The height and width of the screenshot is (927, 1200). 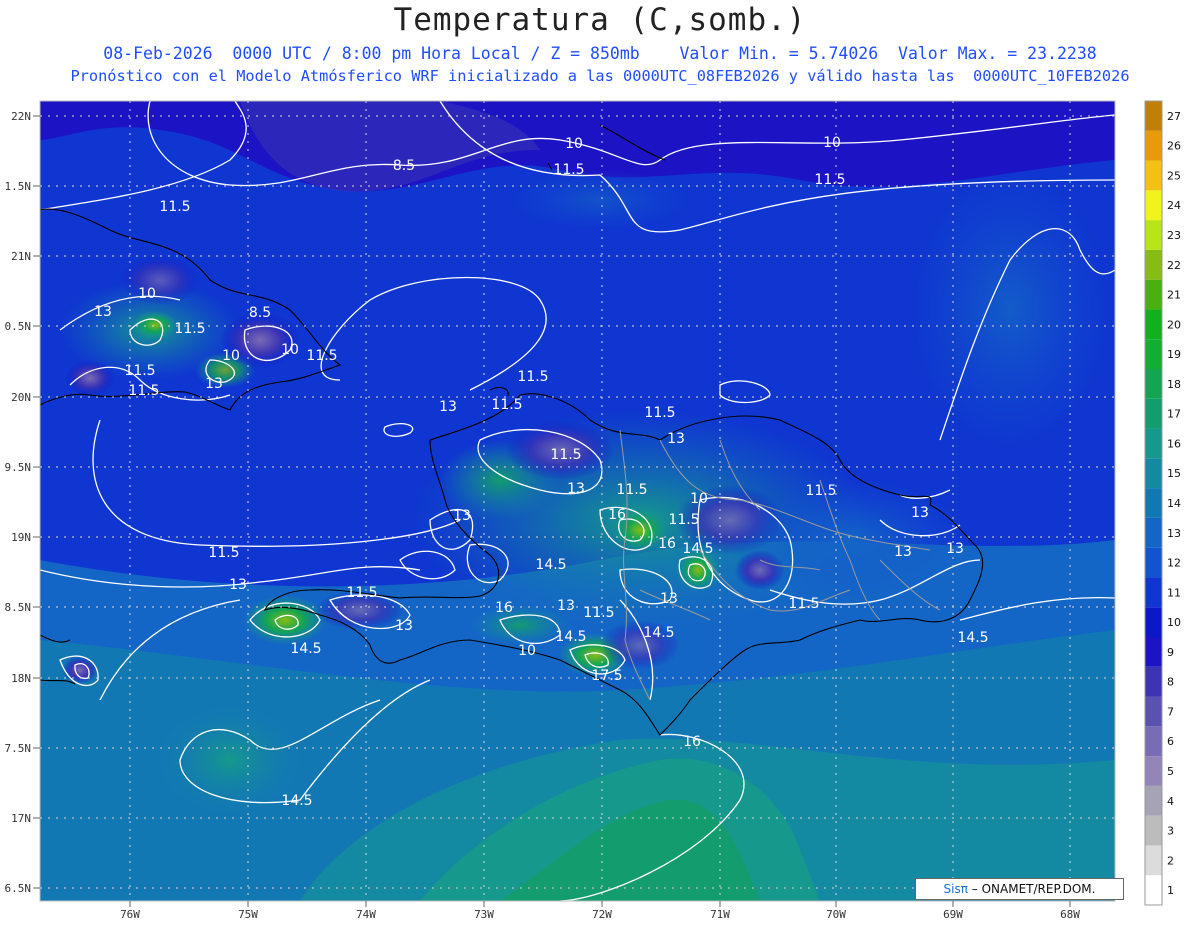 What do you see at coordinates (366, 914) in the screenshot?
I see `lon-label: 74W` at bounding box center [366, 914].